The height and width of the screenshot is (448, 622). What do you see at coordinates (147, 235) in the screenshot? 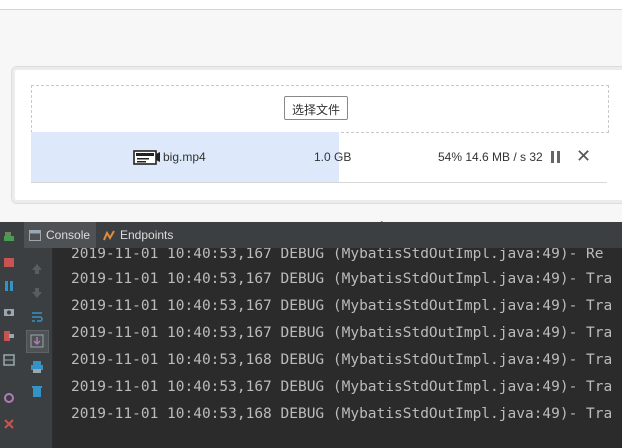
I see `tab-endpoints-label: Endpoints` at bounding box center [147, 235].